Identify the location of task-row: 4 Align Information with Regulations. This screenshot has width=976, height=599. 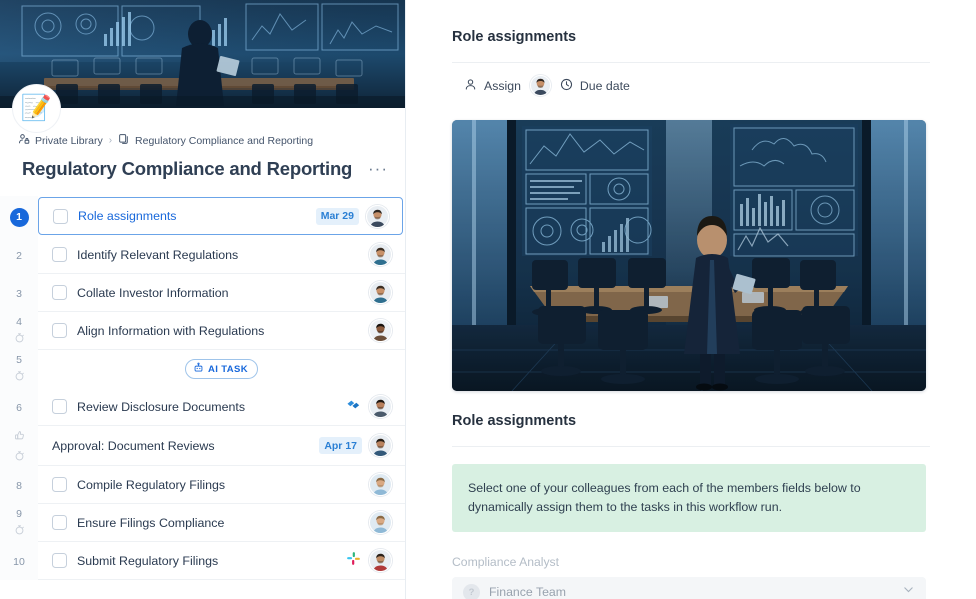
(202, 331).